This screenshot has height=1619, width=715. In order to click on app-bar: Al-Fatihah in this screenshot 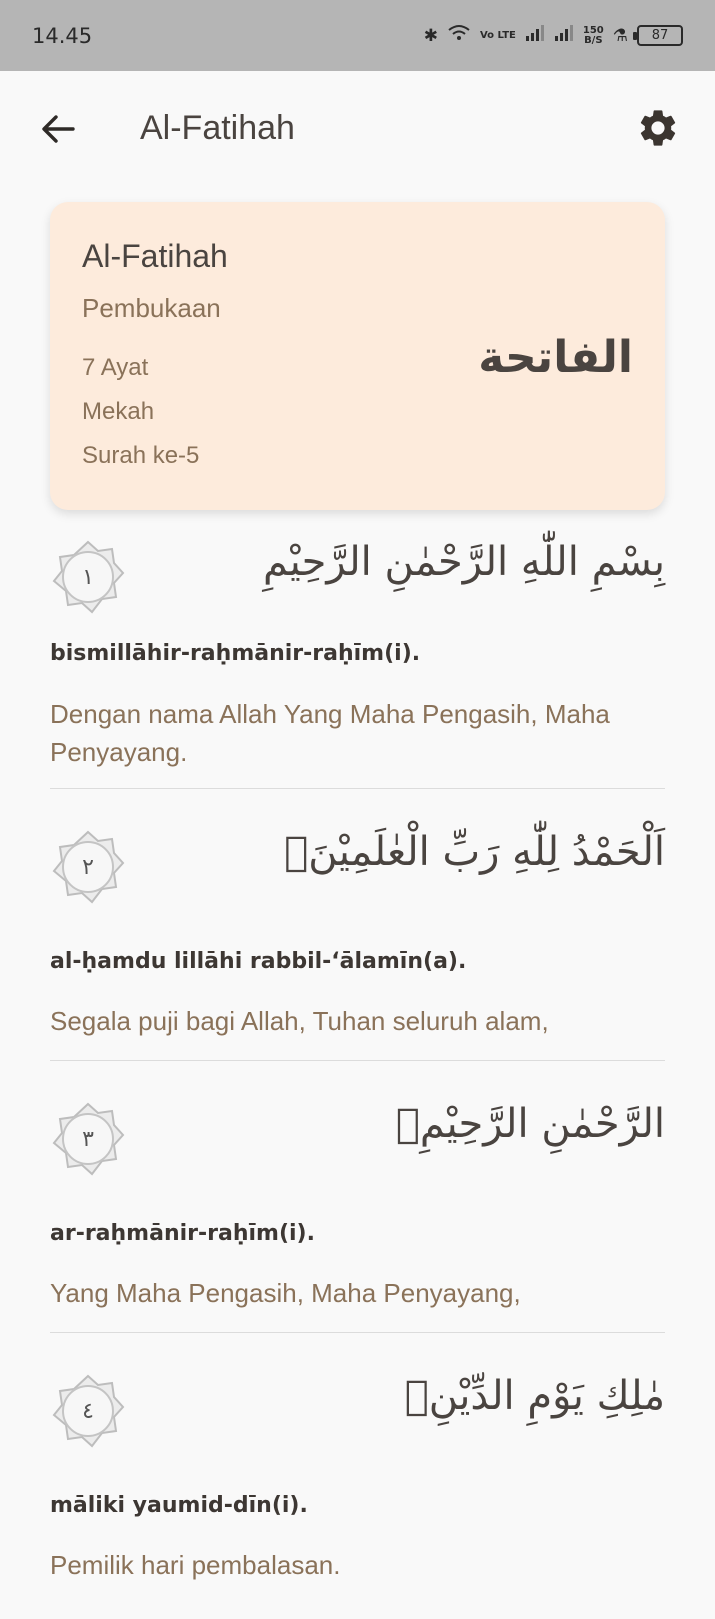, I will do `click(357, 128)`.